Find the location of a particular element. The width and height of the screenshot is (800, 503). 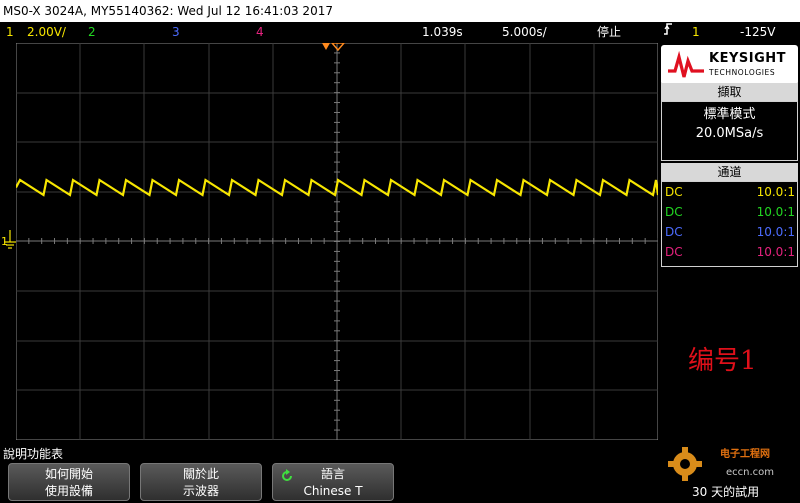

trial-notice: 30 天的試用 is located at coordinates (726, 492).